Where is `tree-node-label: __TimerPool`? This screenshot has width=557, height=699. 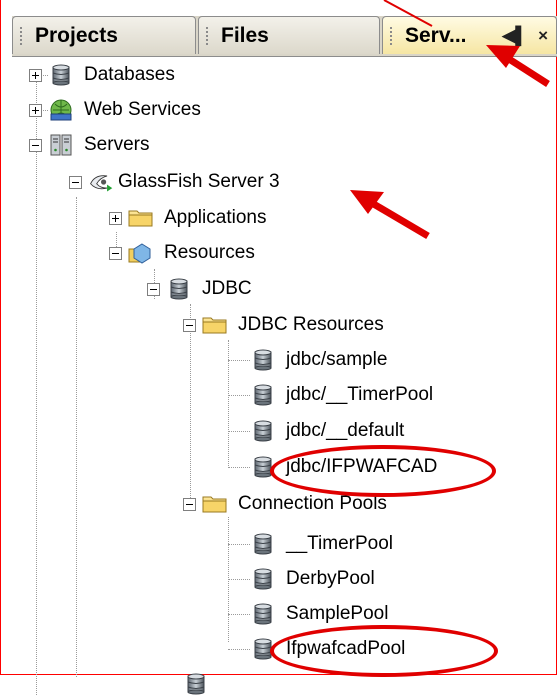
tree-node-label: __TimerPool is located at coordinates (340, 543).